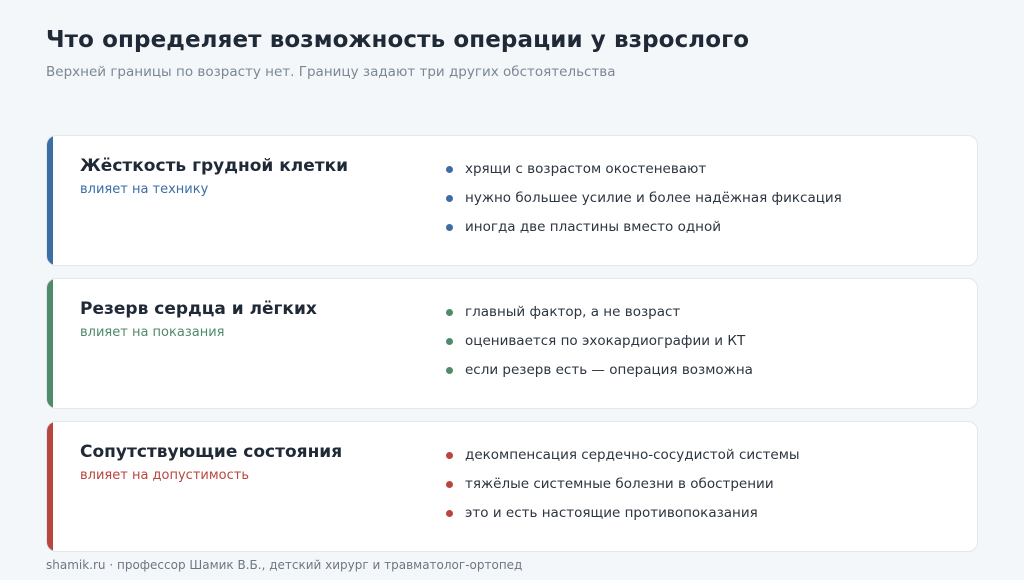 This screenshot has height=580, width=1024. I want to click on card-impact-label: влияет на показания, so click(152, 332).